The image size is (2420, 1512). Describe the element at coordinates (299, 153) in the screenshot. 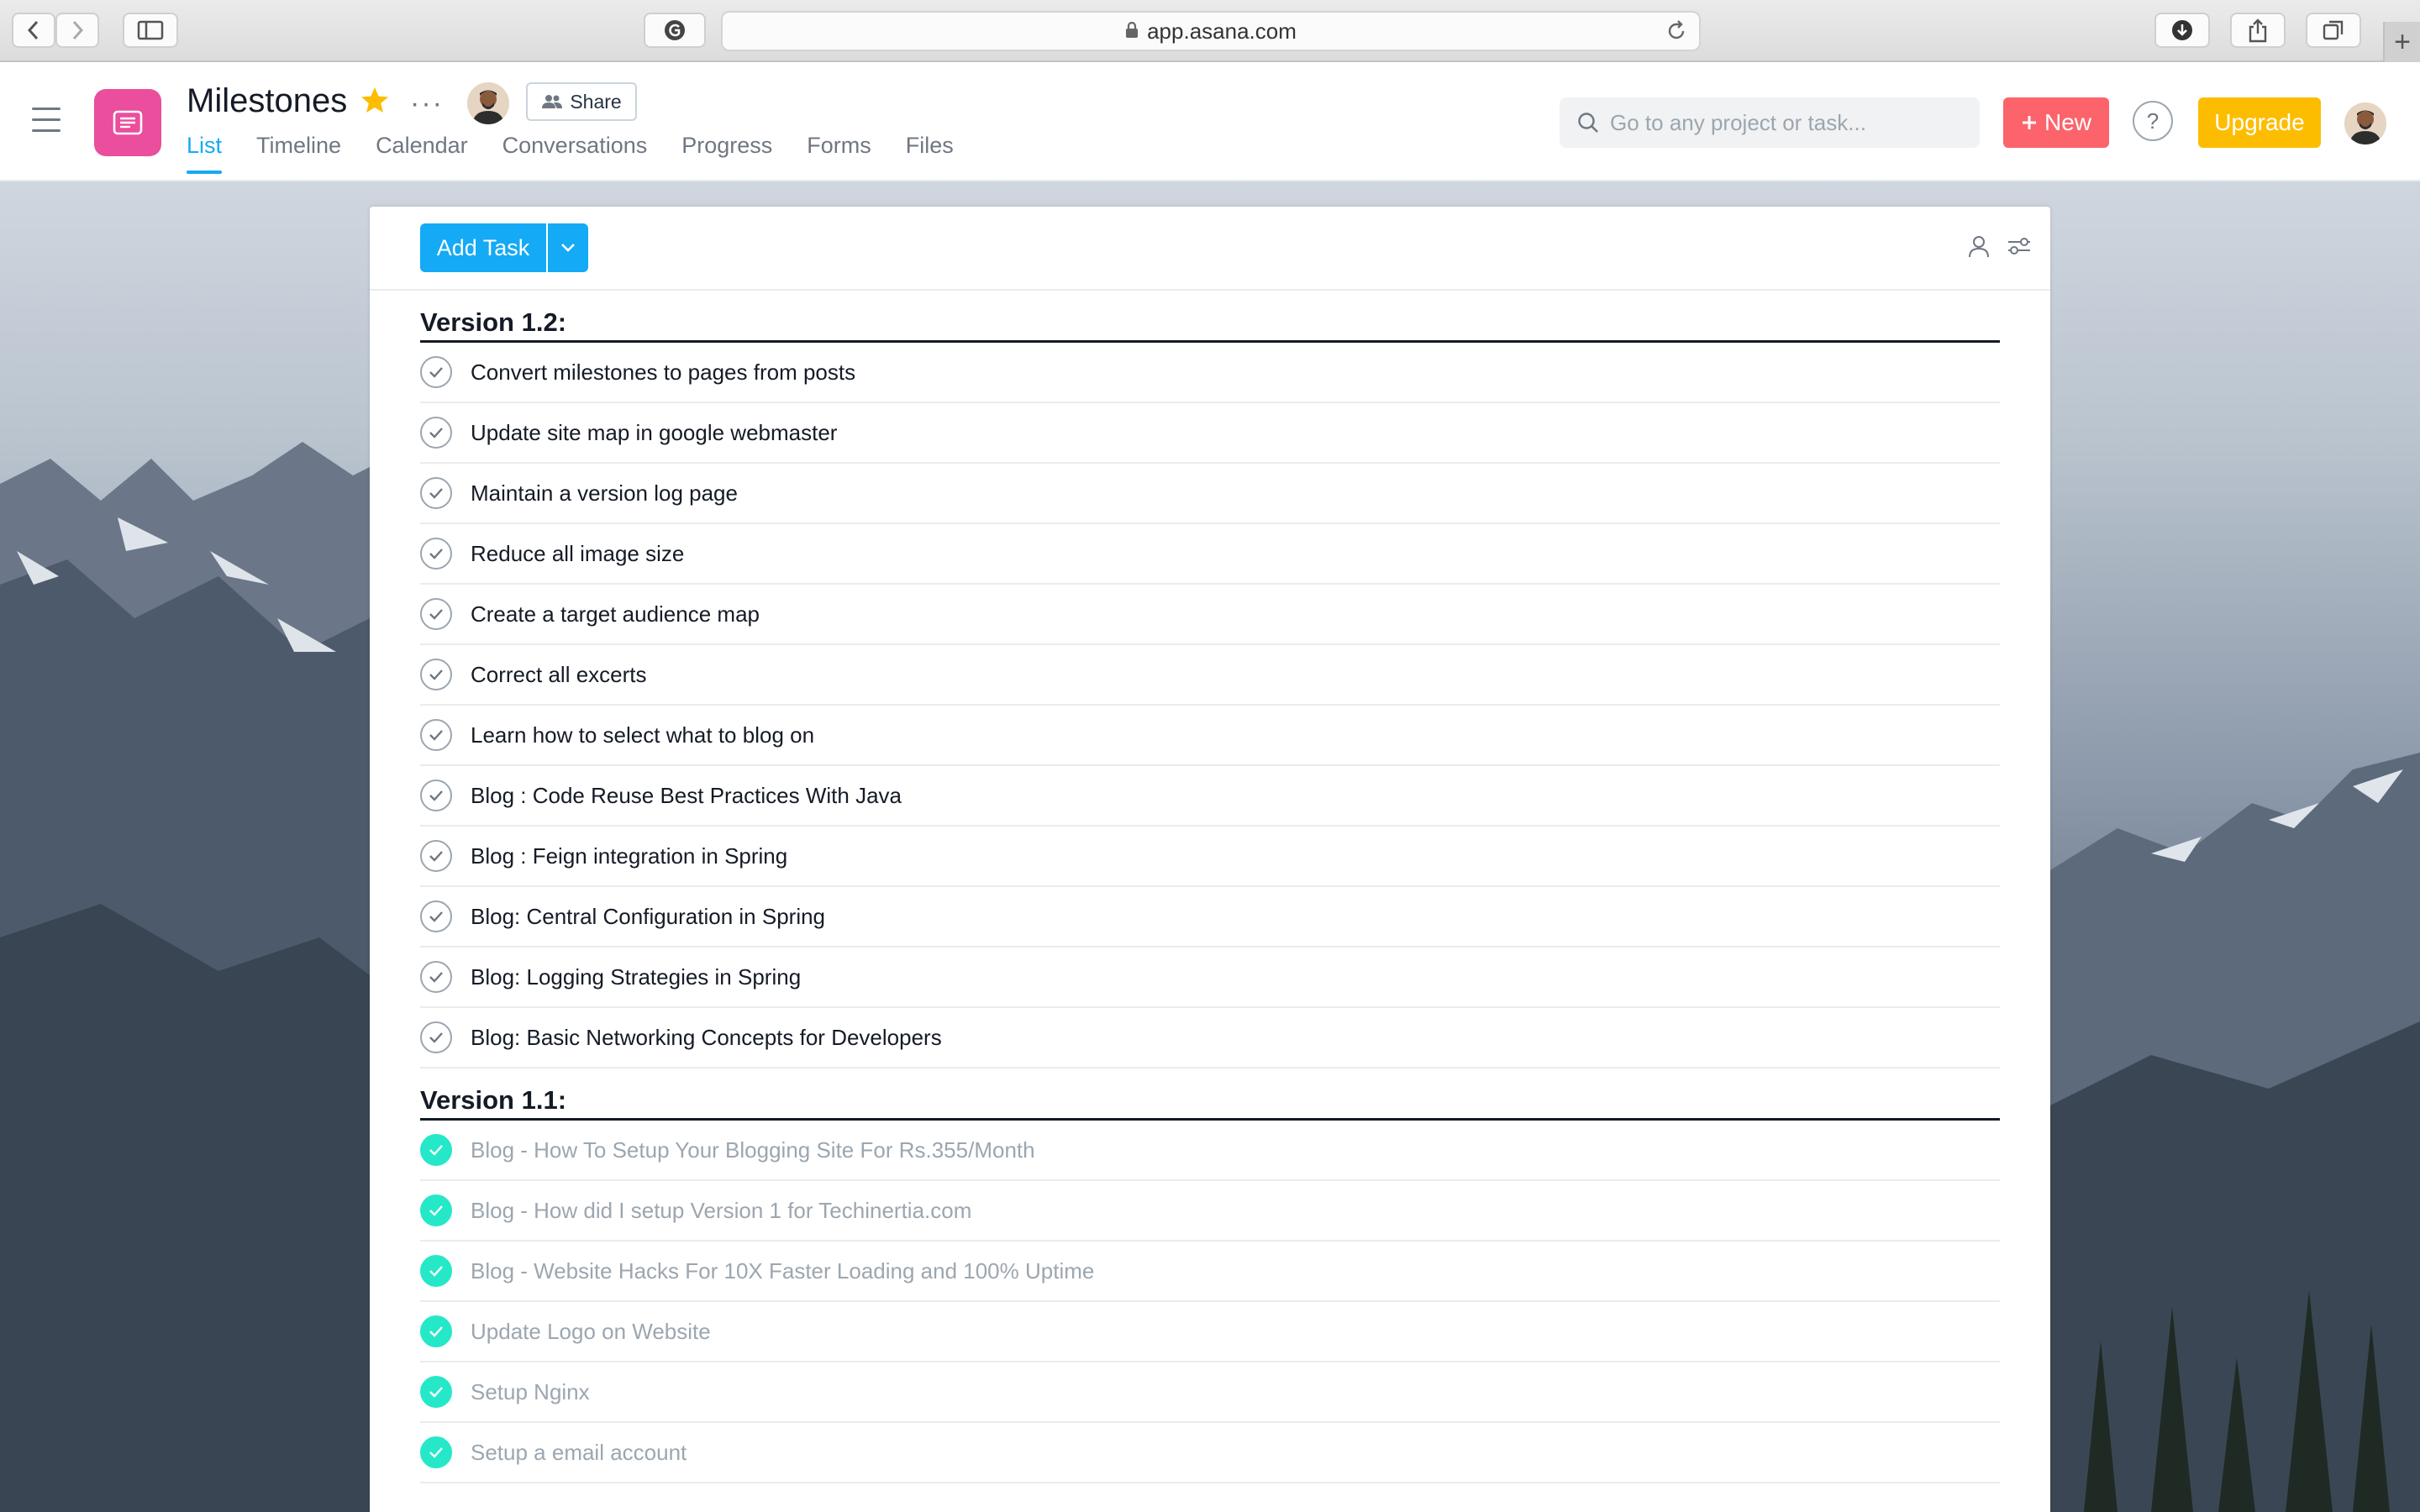

I see `tab-timeline: Timeline` at that location.